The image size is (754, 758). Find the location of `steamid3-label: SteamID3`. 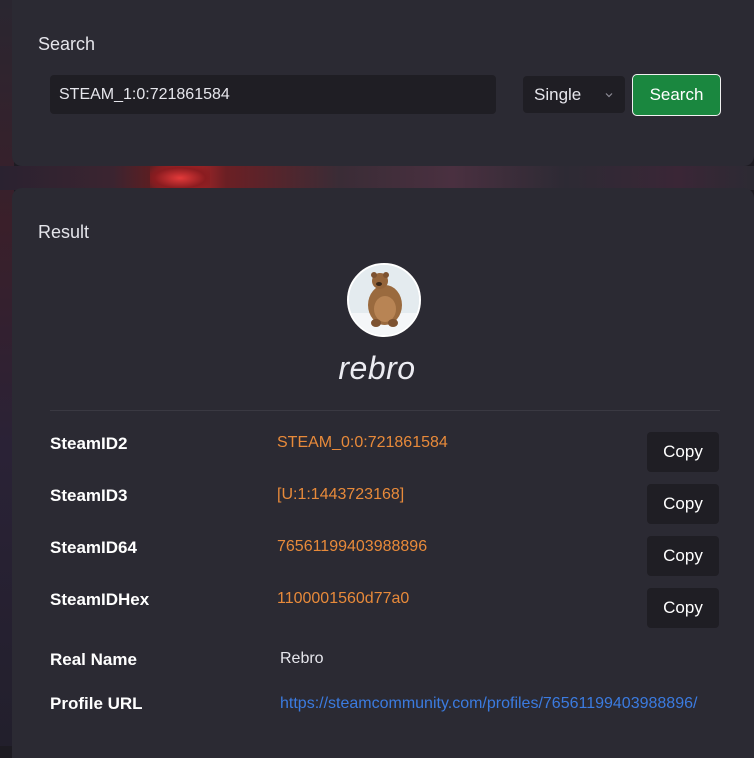

steamid3-label: SteamID3 is located at coordinates (89, 495).